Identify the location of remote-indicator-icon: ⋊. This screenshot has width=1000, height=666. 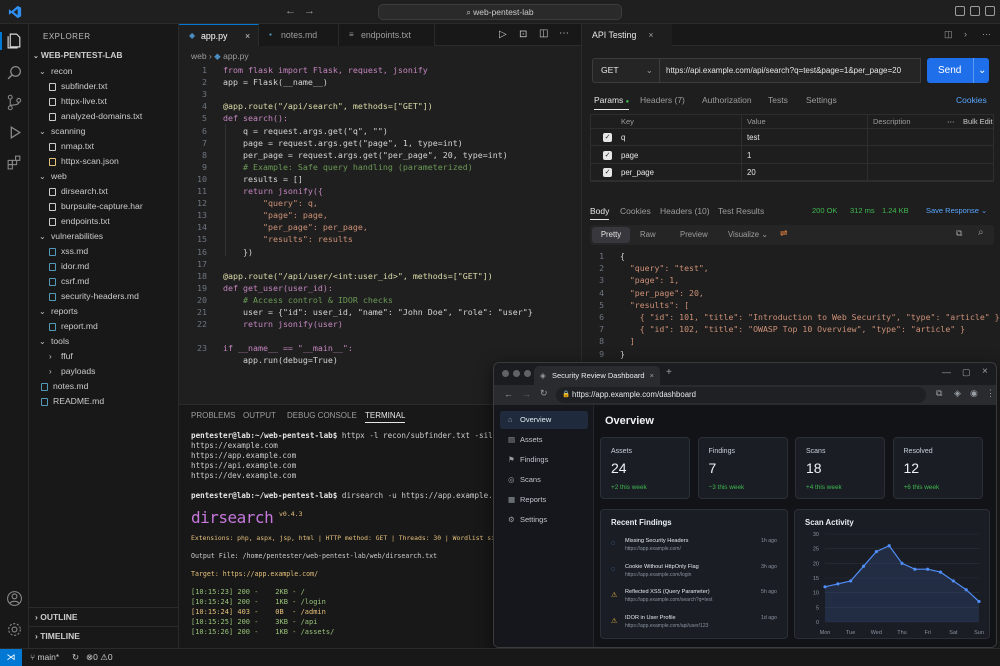
(11, 657).